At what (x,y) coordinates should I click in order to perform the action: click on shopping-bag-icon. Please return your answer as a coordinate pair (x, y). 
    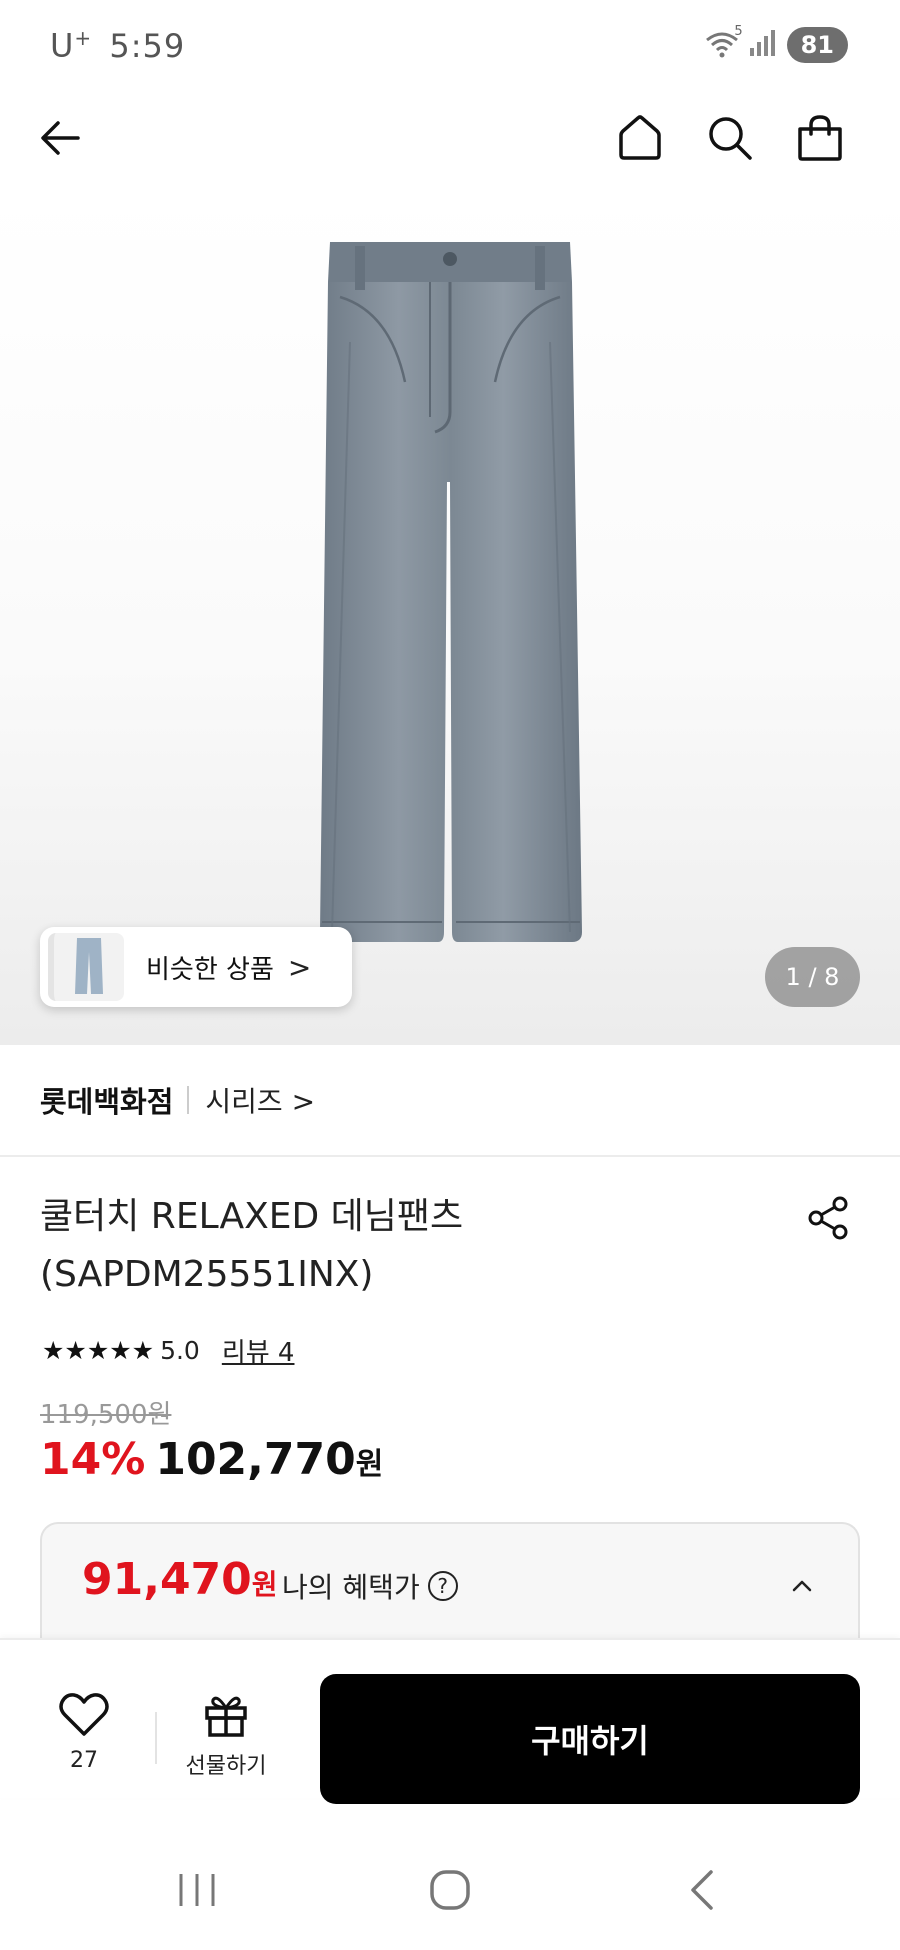
    Looking at the image, I should click on (820, 138).